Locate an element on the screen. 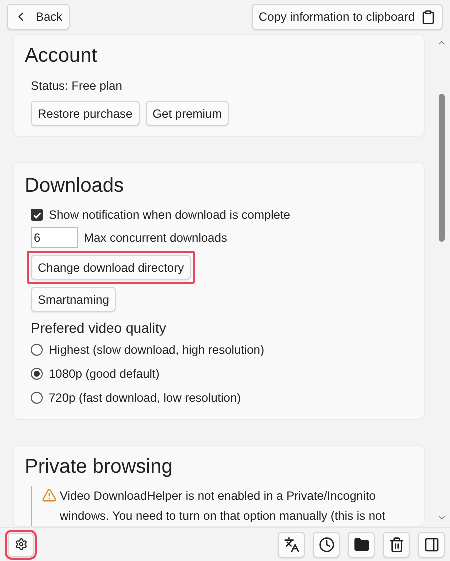 This screenshot has height=561, width=450. trash-icon is located at coordinates (396, 544).